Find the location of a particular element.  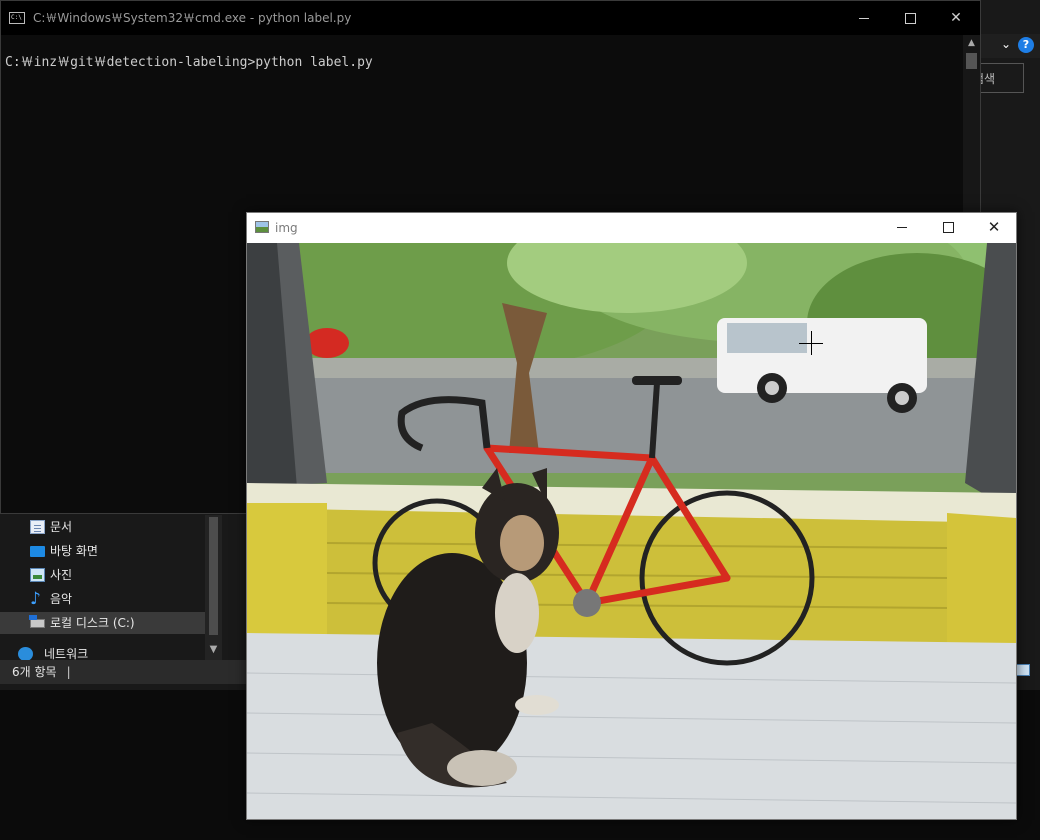

details-view-icon is located at coordinates (1023, 670).